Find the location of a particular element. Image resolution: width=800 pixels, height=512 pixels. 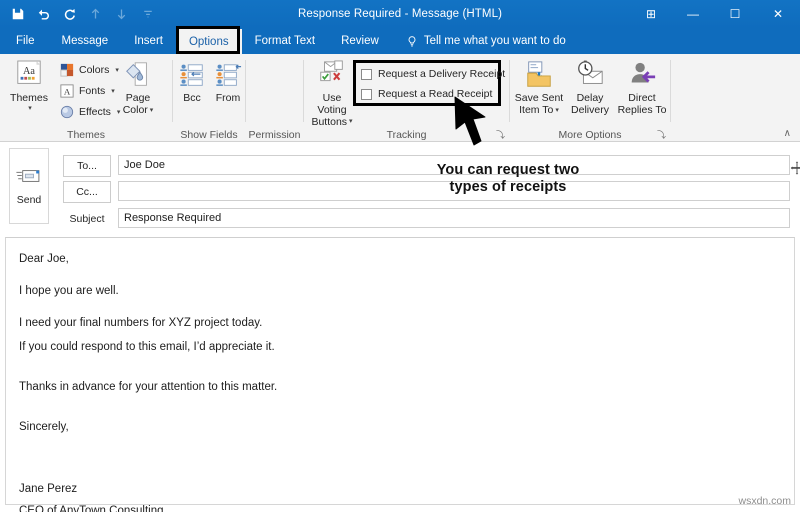

annotation-arrow-icon is located at coordinates (473, 128).